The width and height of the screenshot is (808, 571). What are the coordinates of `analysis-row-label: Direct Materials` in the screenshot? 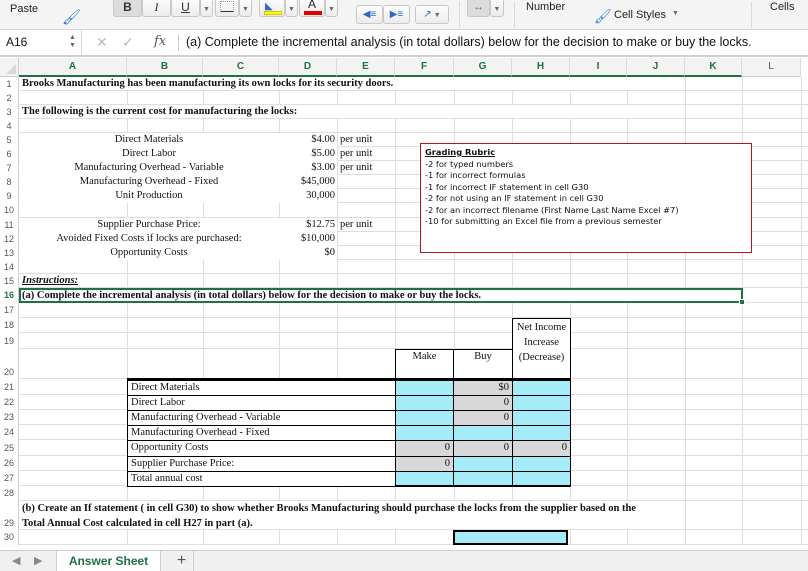 It's located at (261, 388).